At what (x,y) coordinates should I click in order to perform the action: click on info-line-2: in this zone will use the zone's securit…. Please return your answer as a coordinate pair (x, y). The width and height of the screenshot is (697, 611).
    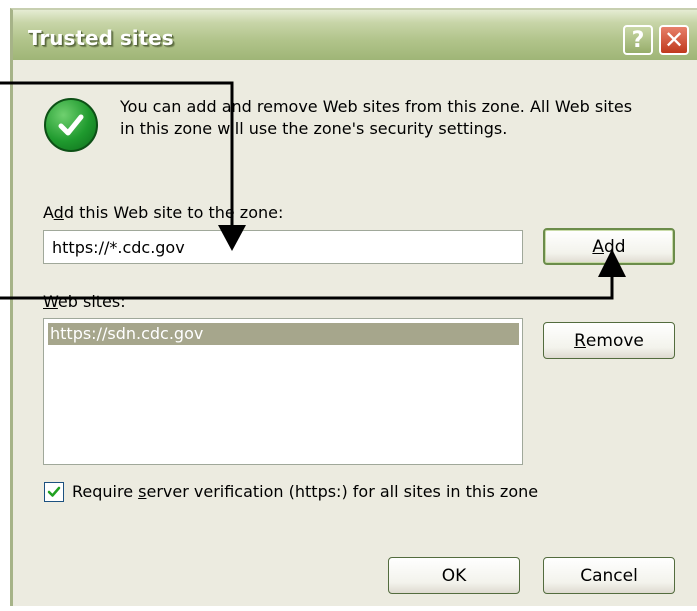
    Looking at the image, I should click on (314, 128).